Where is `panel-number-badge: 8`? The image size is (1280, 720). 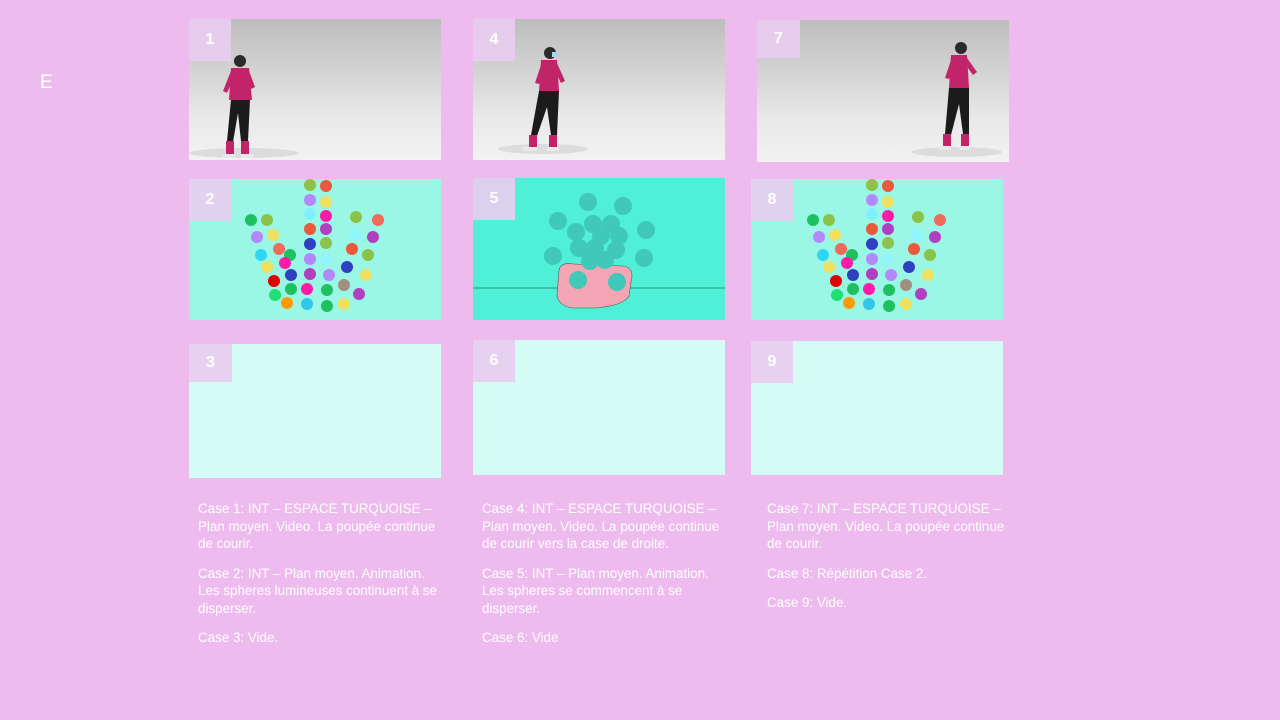 panel-number-badge: 8 is located at coordinates (772, 200).